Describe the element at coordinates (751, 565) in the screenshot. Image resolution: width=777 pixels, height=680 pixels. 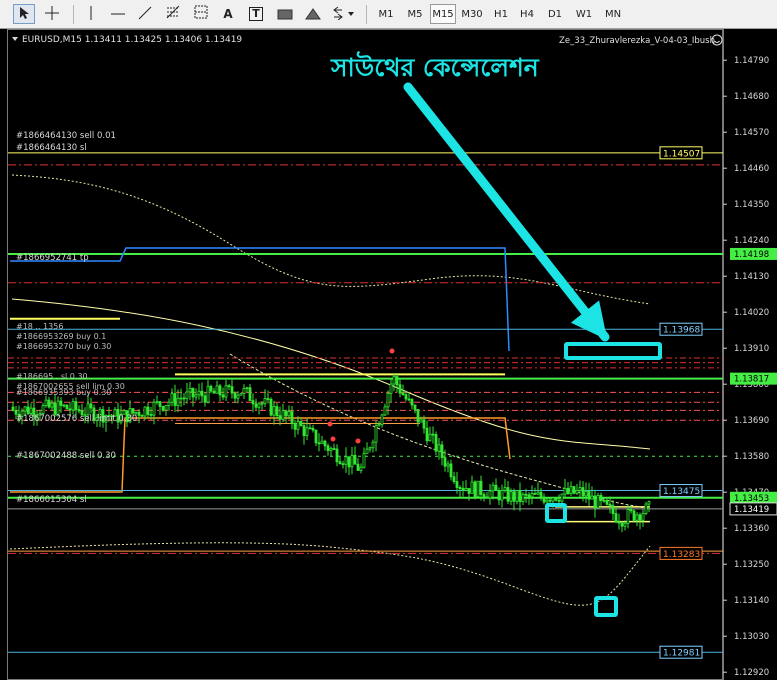
I see `price-tick-label: 1.13250` at that location.